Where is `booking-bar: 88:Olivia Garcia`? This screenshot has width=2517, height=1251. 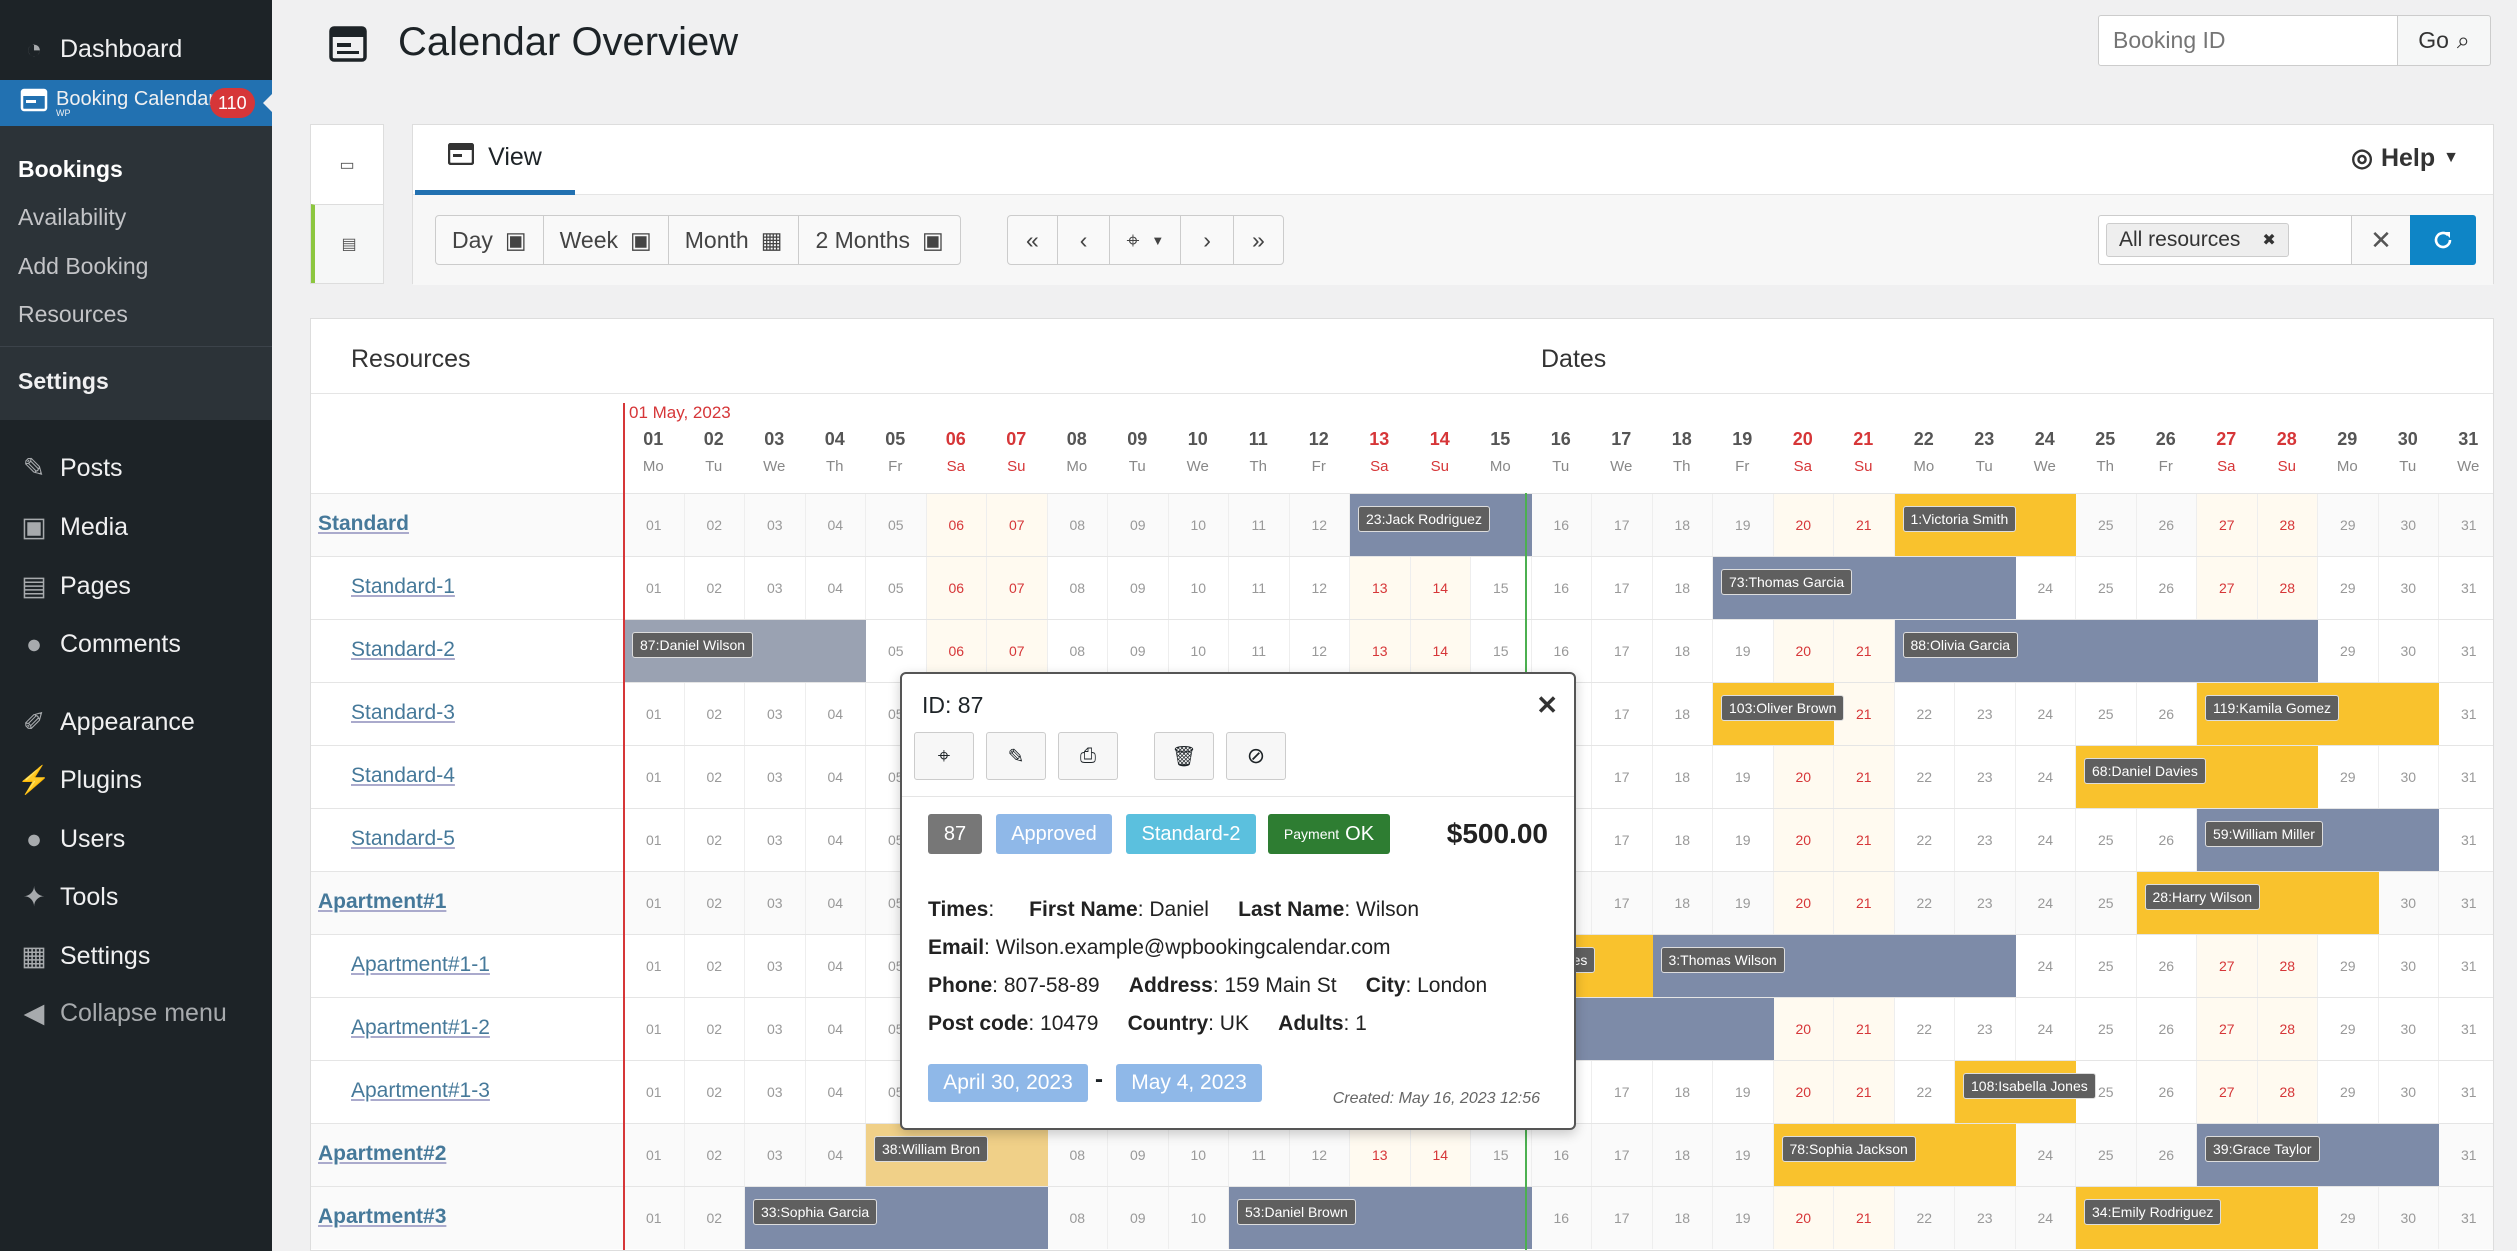
booking-bar: 88:Olivia Garcia is located at coordinates (2106, 651).